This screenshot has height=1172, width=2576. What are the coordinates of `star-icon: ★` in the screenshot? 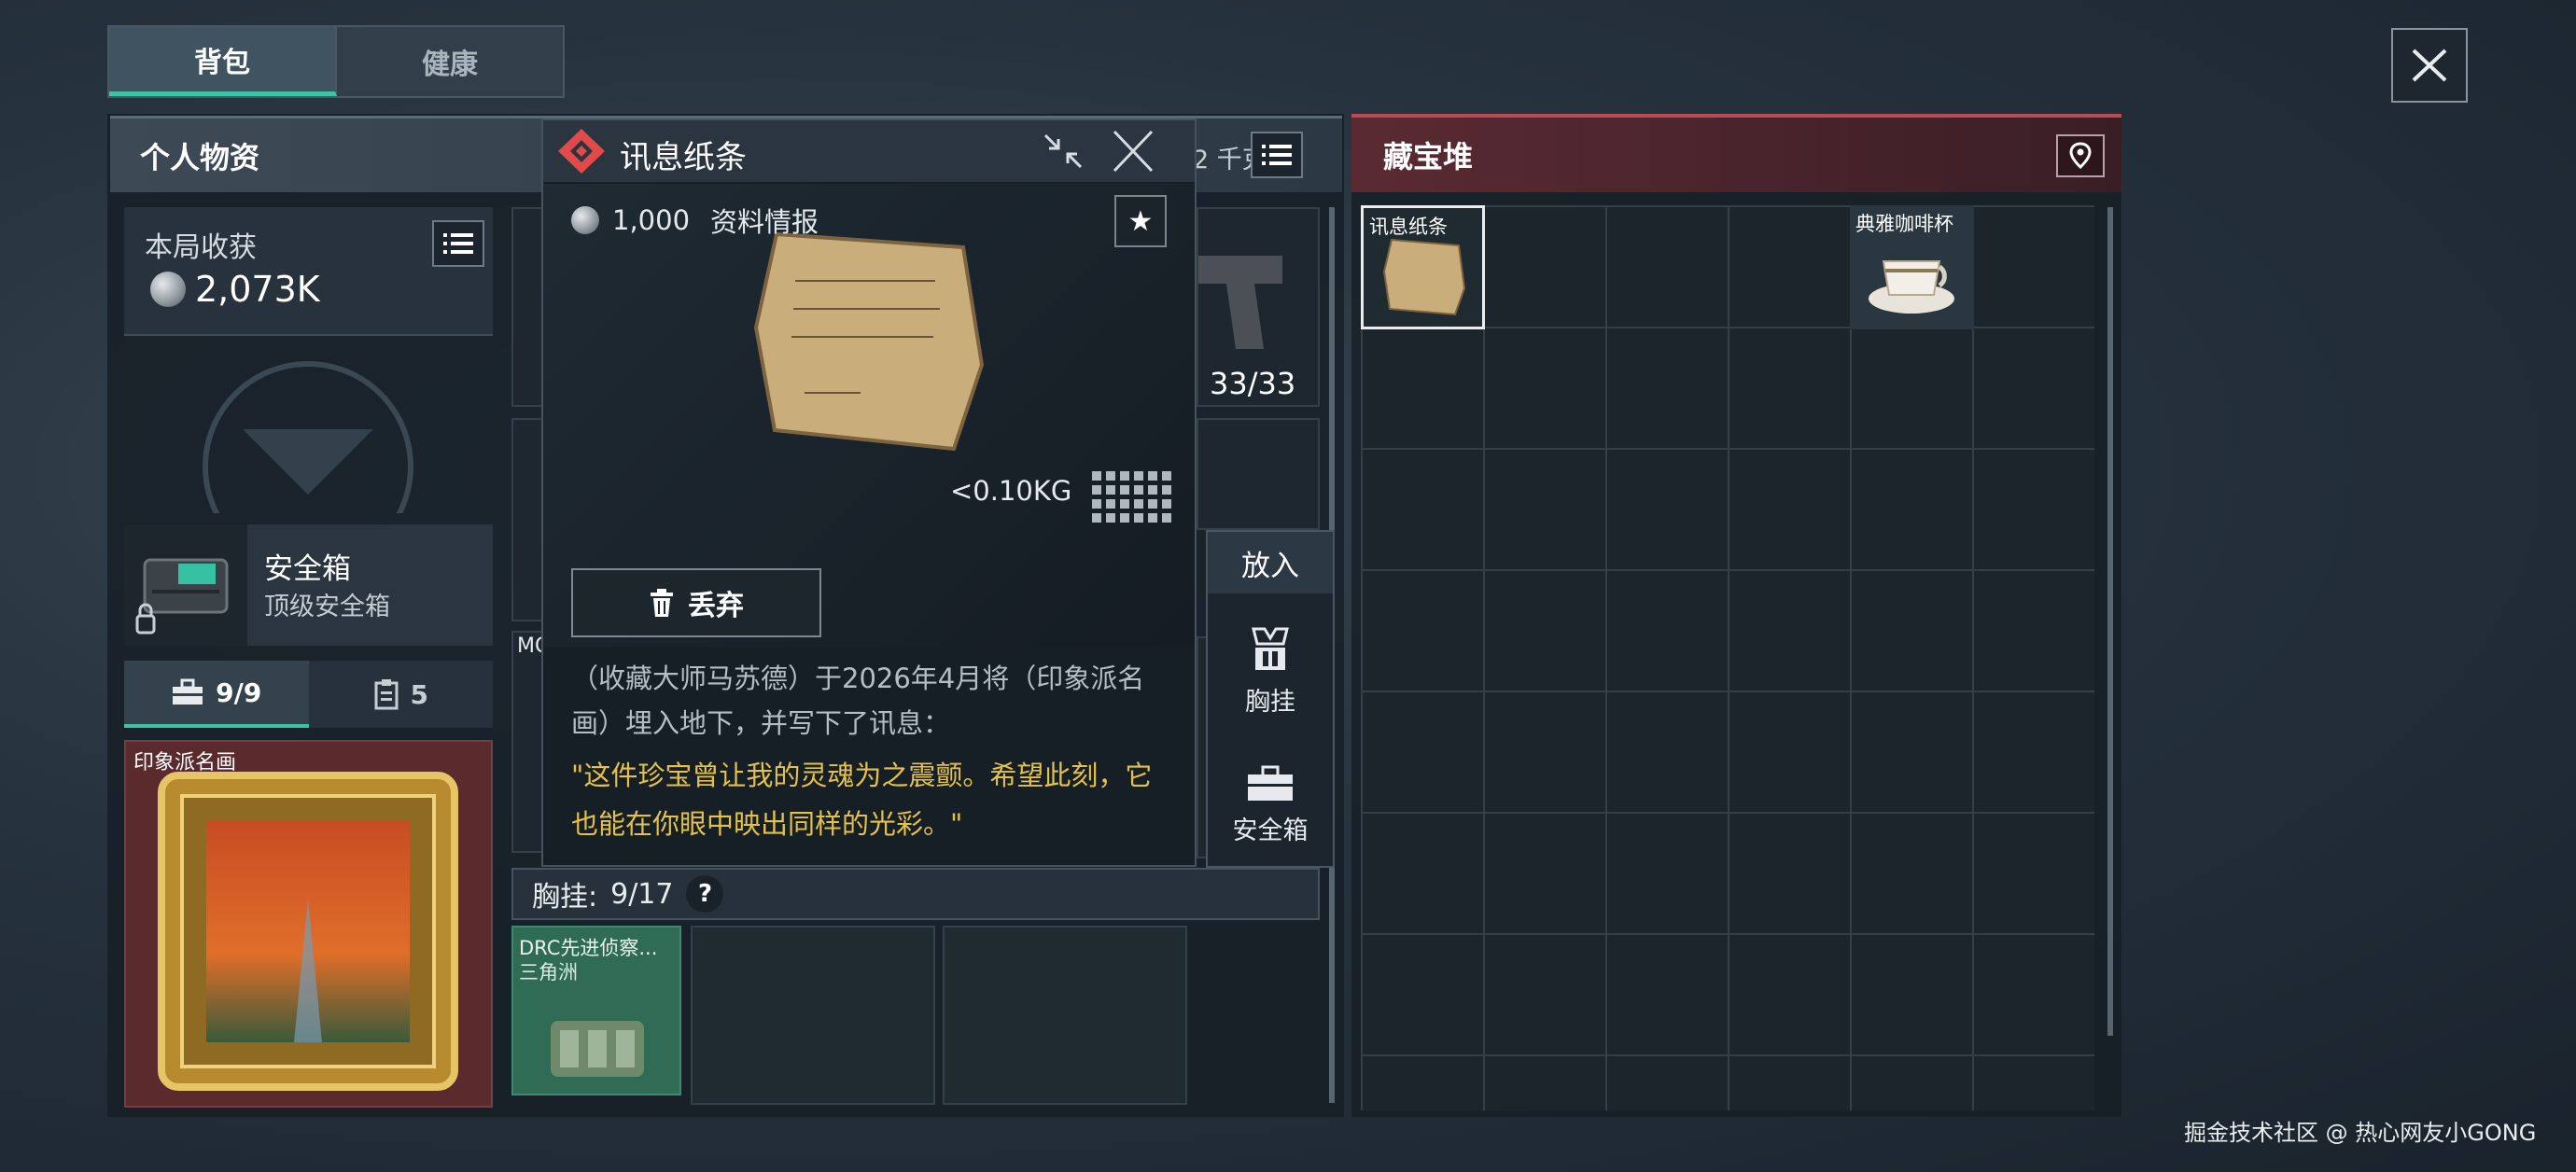 It's located at (1140, 221).